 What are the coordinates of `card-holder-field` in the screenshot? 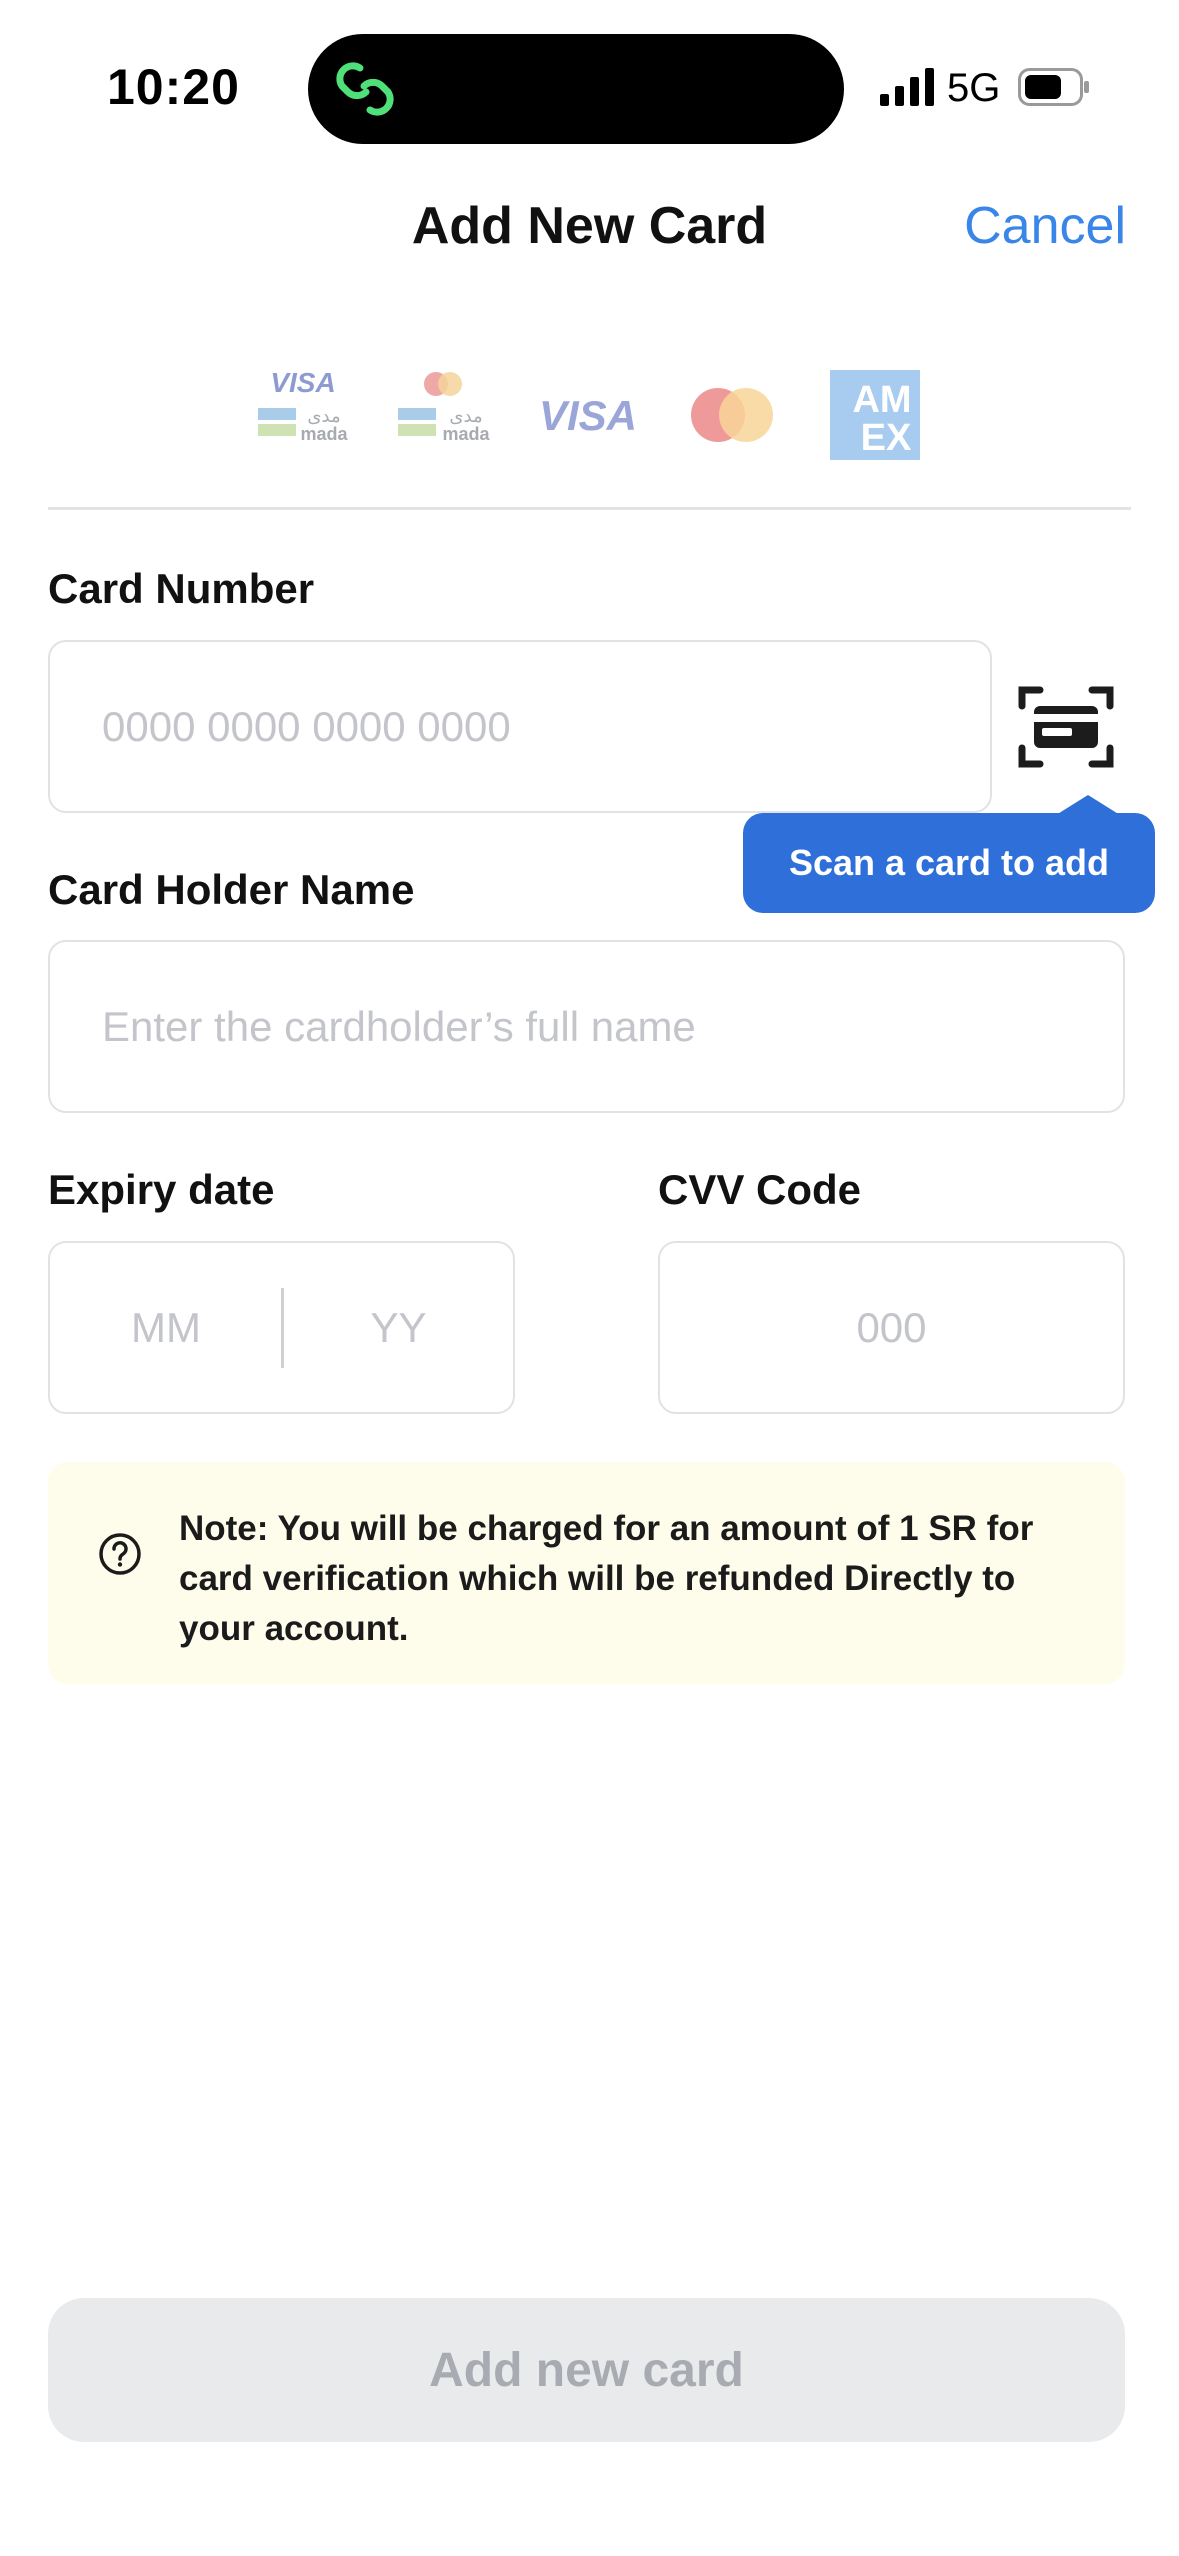 It's located at (586, 1026).